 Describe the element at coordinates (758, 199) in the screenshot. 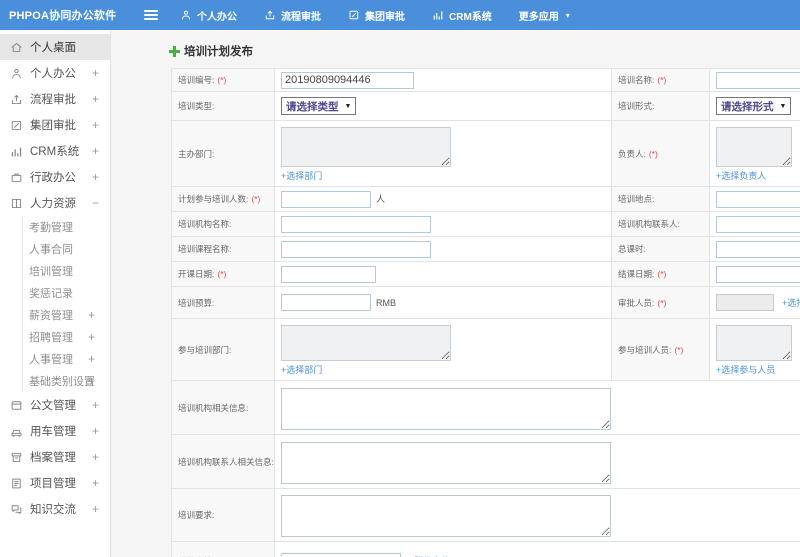

I see `location-input` at that location.